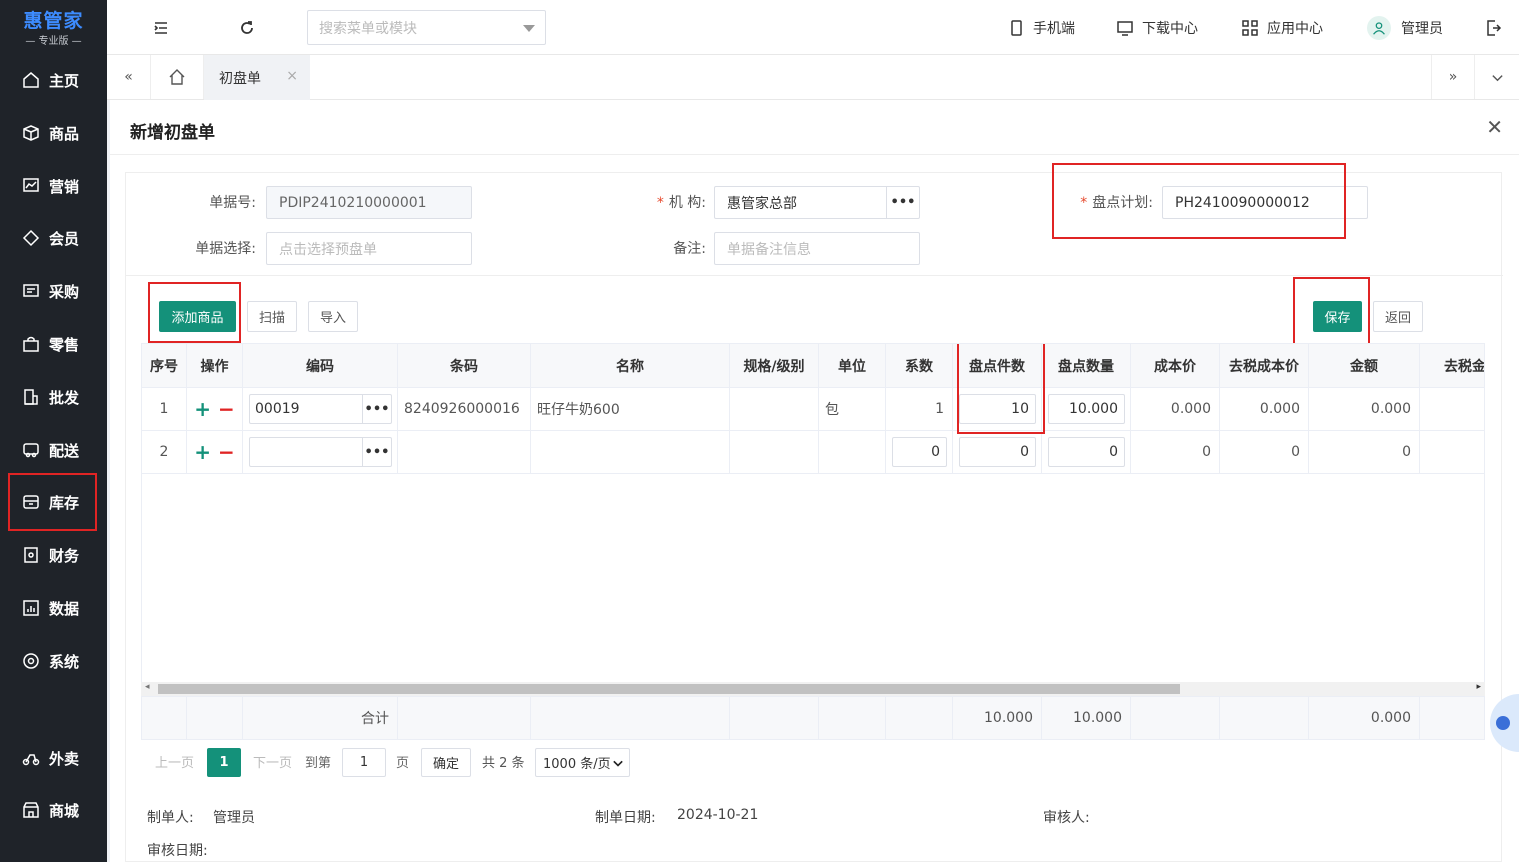 The image size is (1519, 862). What do you see at coordinates (1086, 452) in the screenshot?
I see `count-qty-input: 0` at bounding box center [1086, 452].